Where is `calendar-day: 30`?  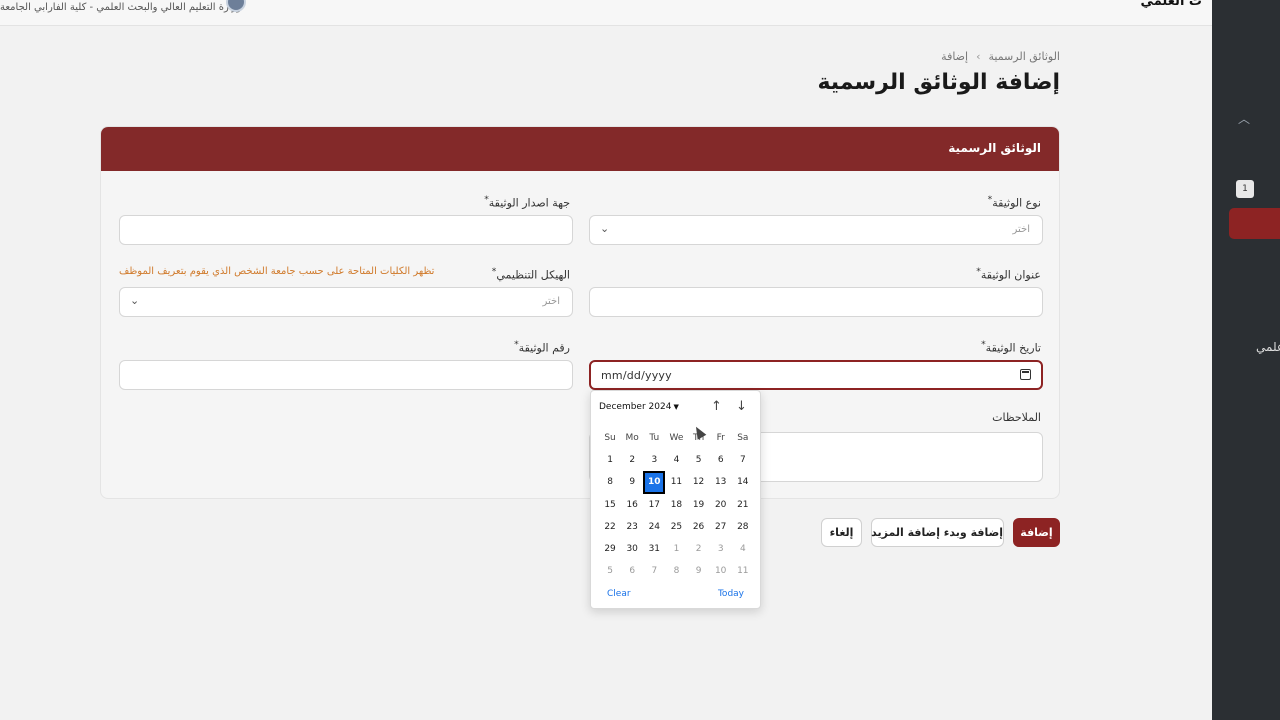 calendar-day: 30 is located at coordinates (632, 549).